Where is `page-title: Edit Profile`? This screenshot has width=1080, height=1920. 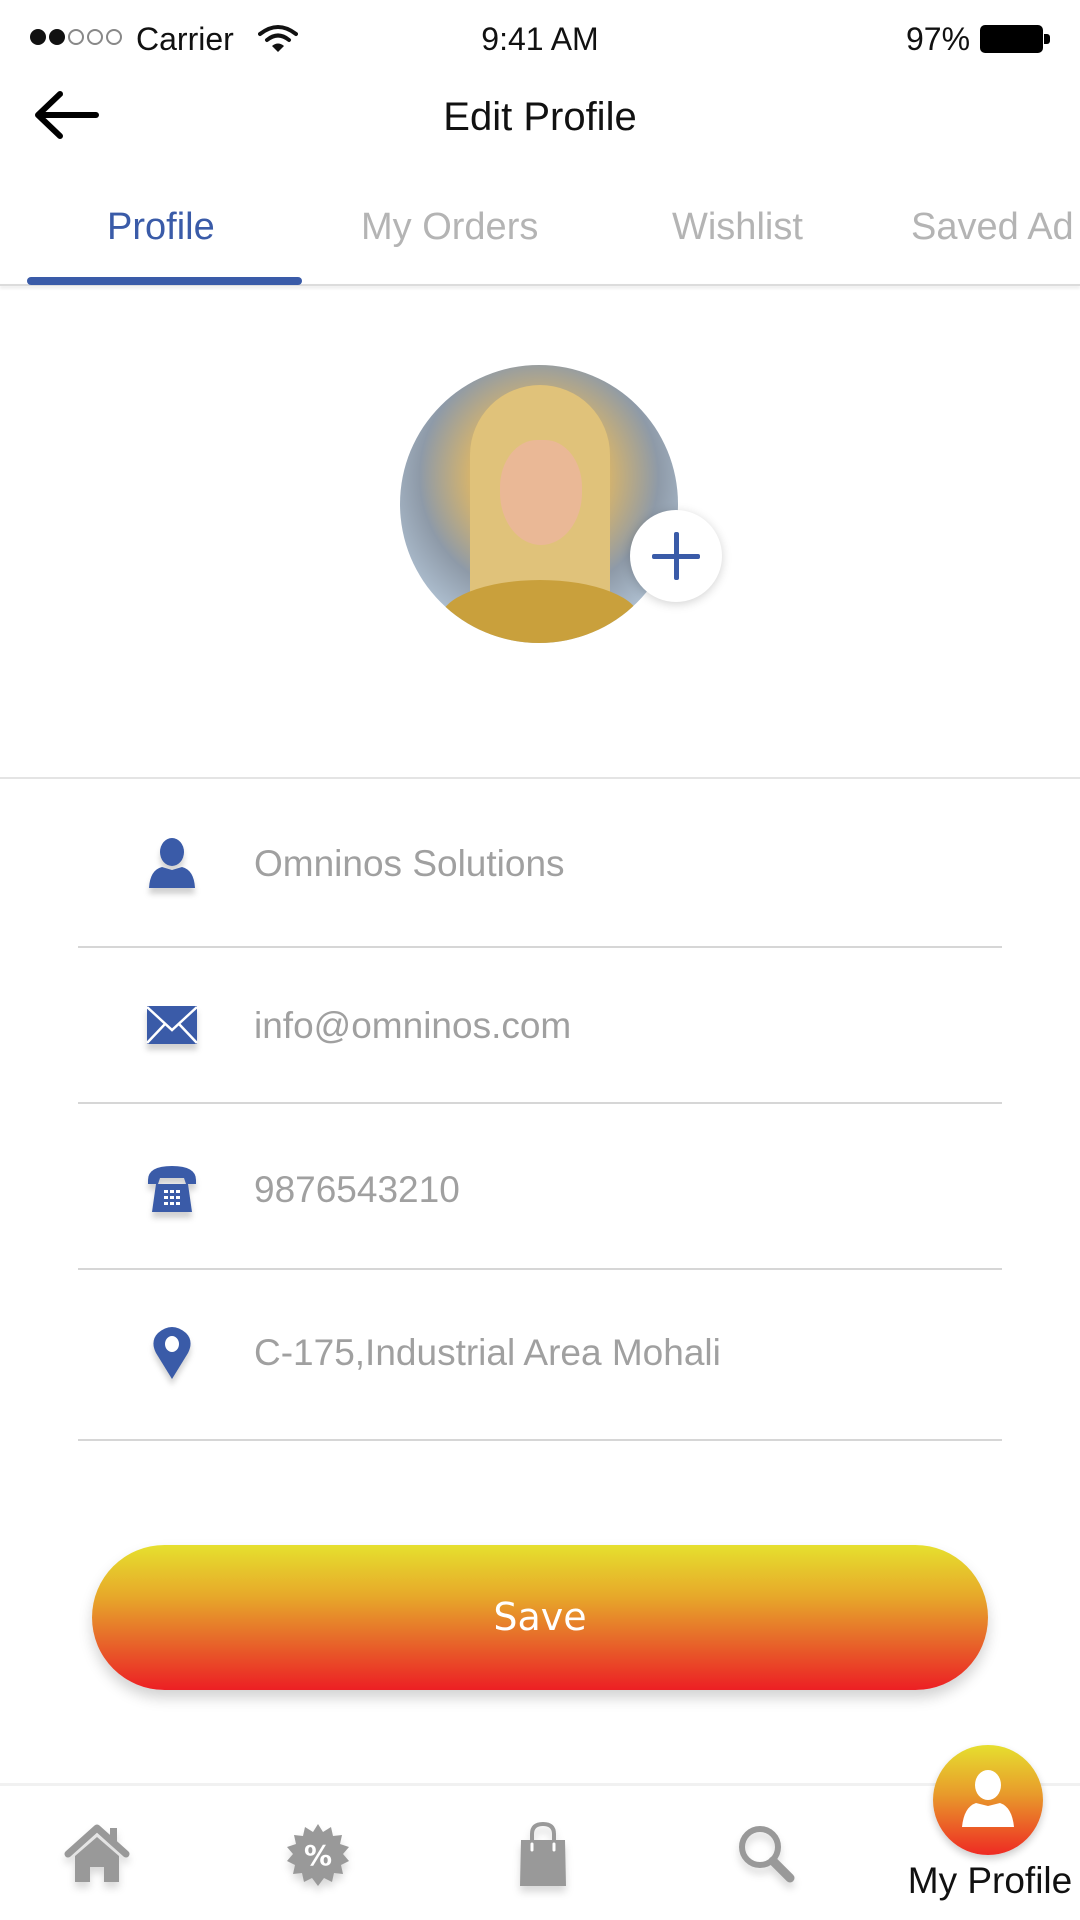 page-title: Edit Profile is located at coordinates (540, 117).